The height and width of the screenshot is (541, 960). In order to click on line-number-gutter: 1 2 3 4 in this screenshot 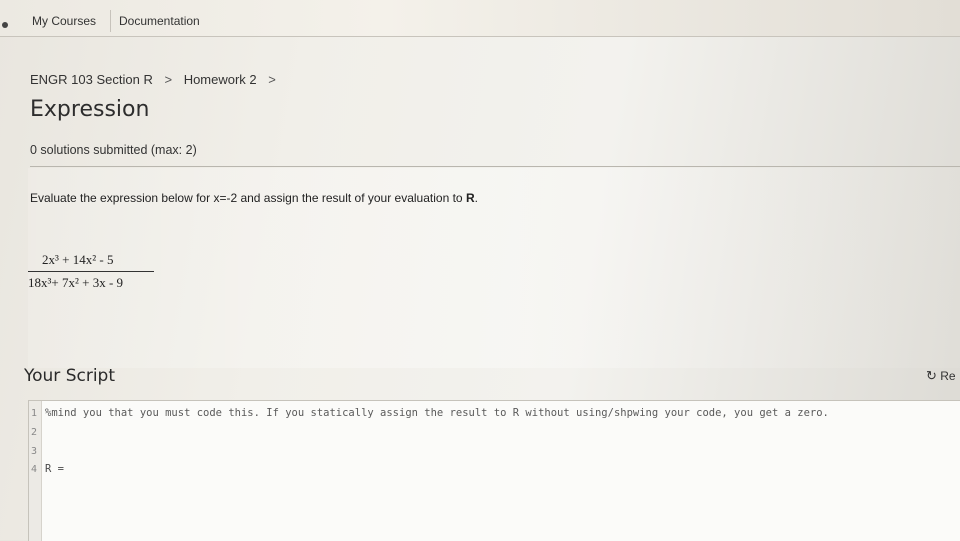, I will do `click(35, 471)`.